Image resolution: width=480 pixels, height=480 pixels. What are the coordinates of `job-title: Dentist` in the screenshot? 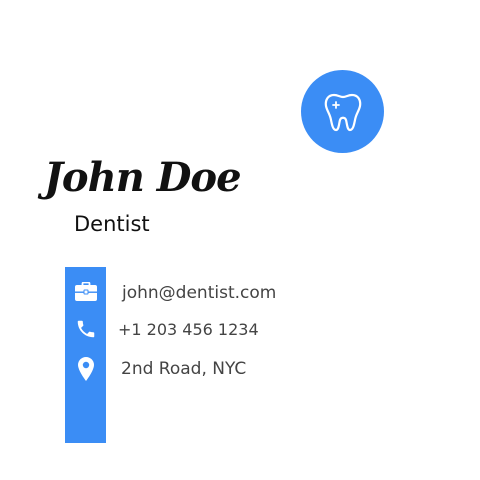 It's located at (112, 224).